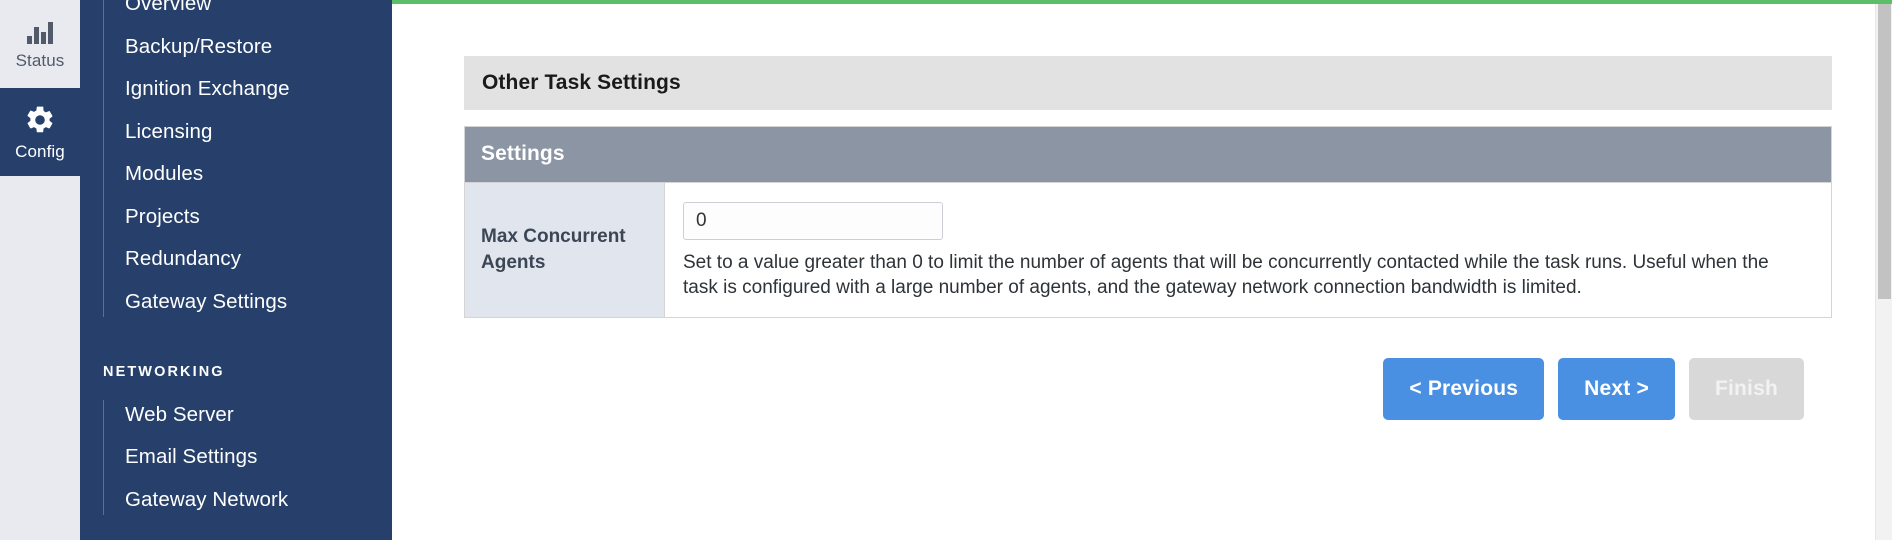  Describe the element at coordinates (1616, 389) in the screenshot. I see `next-button: Next >` at that location.